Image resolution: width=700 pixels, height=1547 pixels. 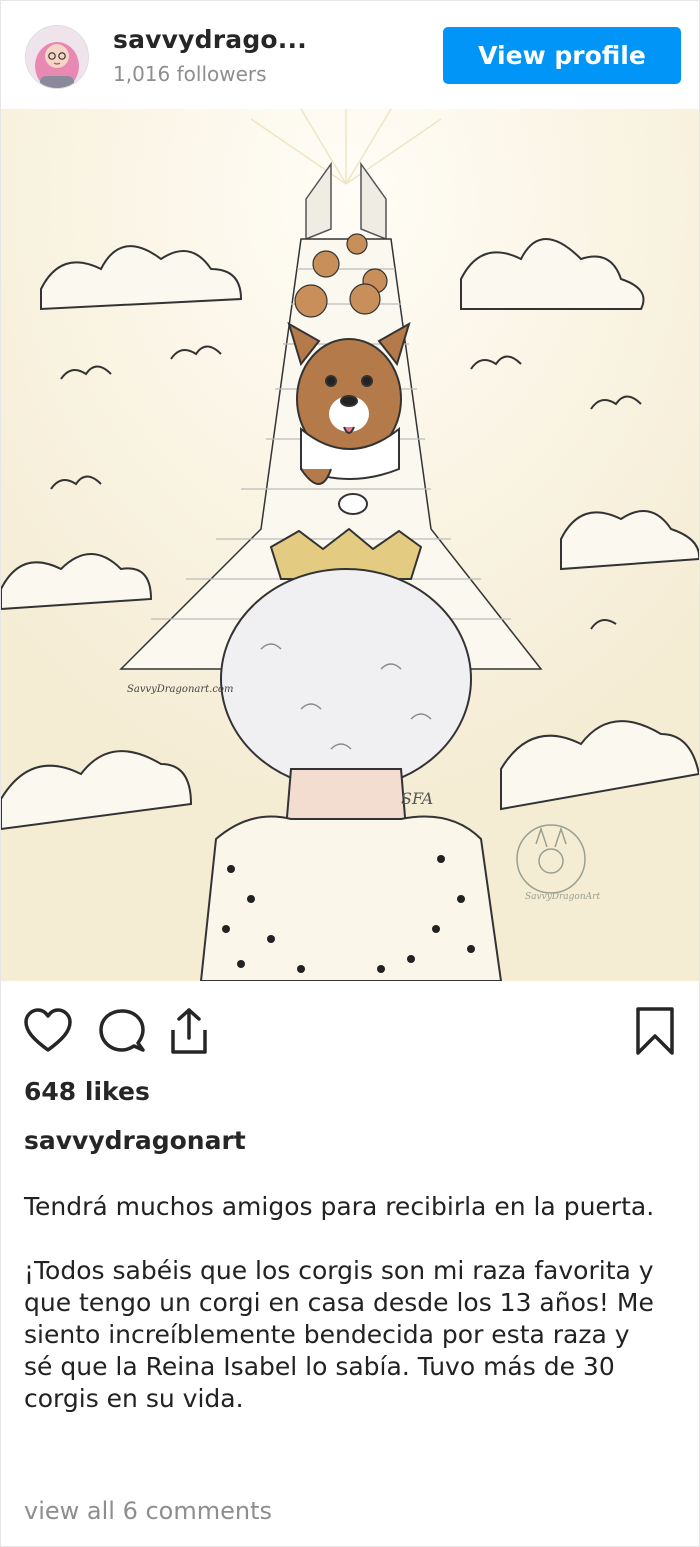 I want to click on follower-count: 1,016 followers, so click(x=190, y=74).